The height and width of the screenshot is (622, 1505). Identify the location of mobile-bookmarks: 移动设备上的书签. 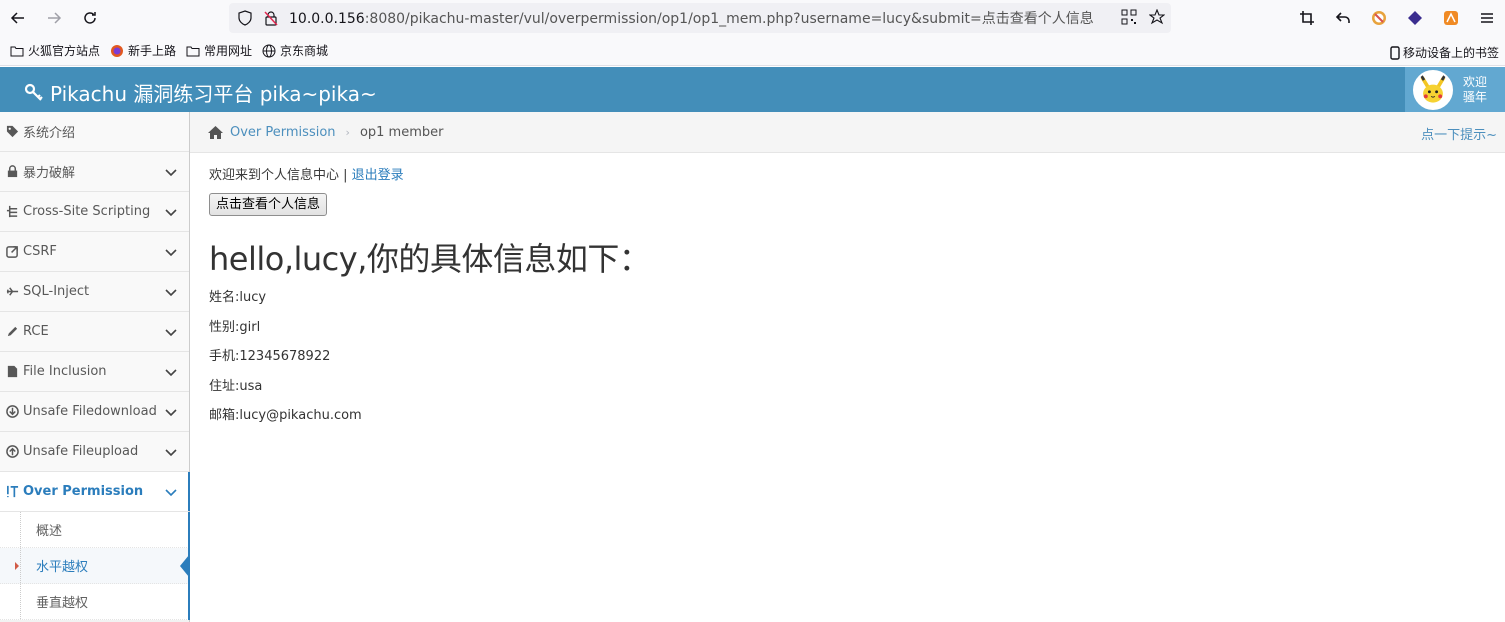
(1444, 52).